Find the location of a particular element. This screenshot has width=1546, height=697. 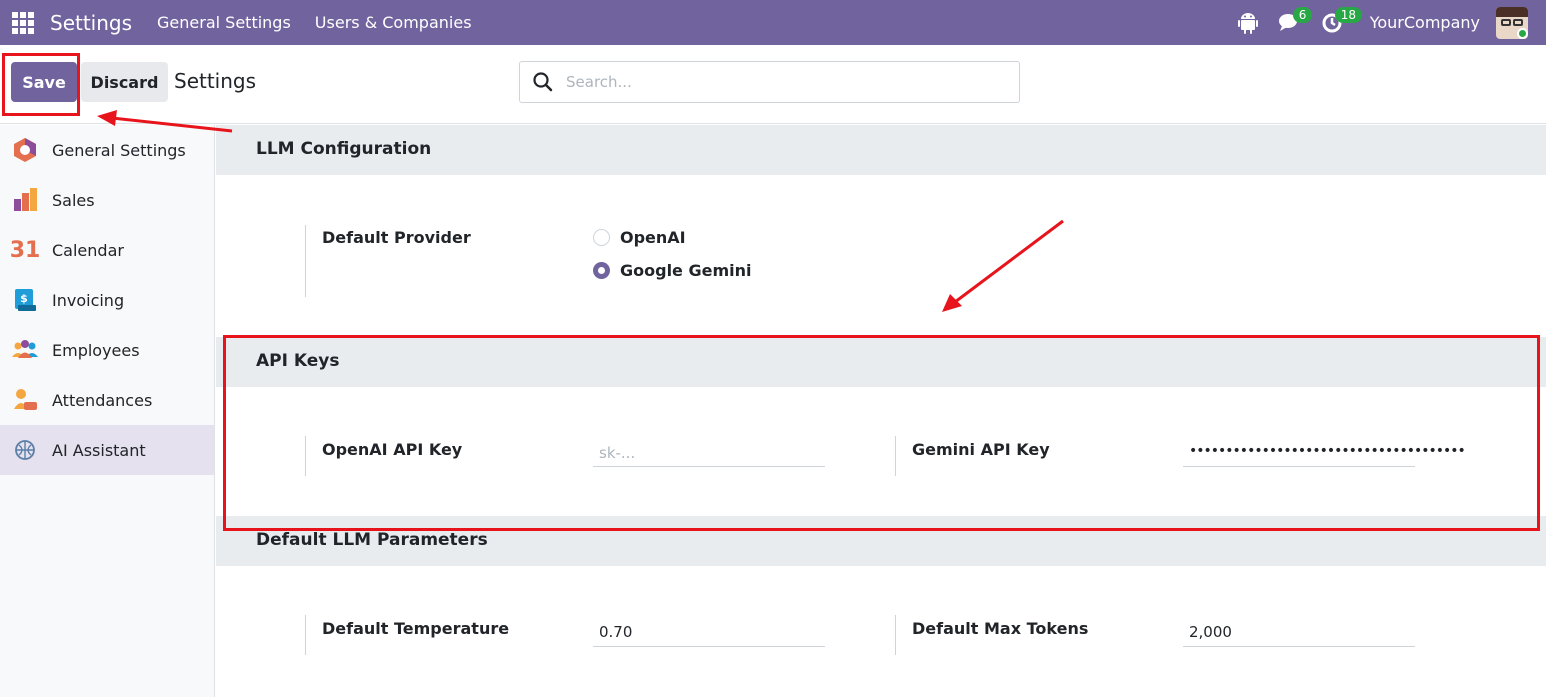

sidebar-item-sales: Sales is located at coordinates (107, 200).